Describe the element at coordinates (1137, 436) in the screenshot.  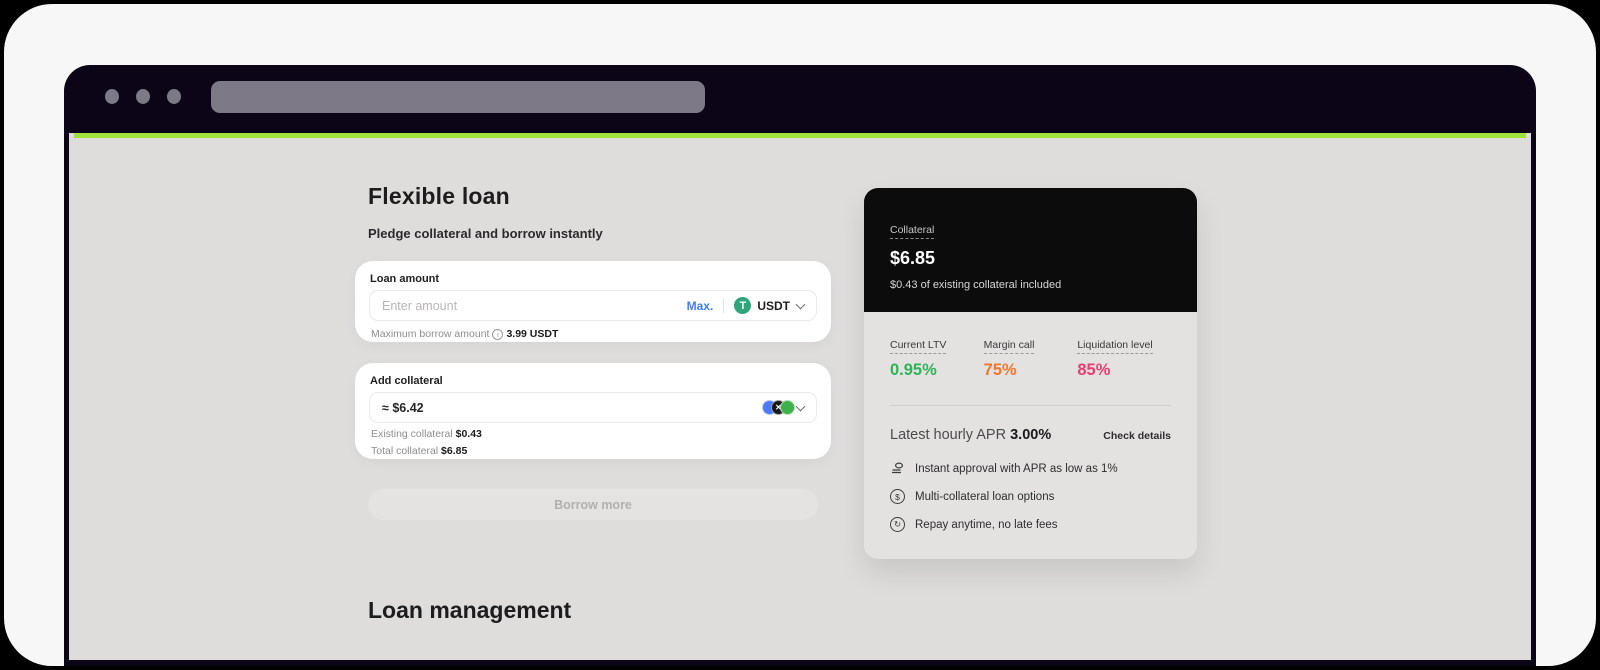
I see `check-details-link: Check details` at that location.